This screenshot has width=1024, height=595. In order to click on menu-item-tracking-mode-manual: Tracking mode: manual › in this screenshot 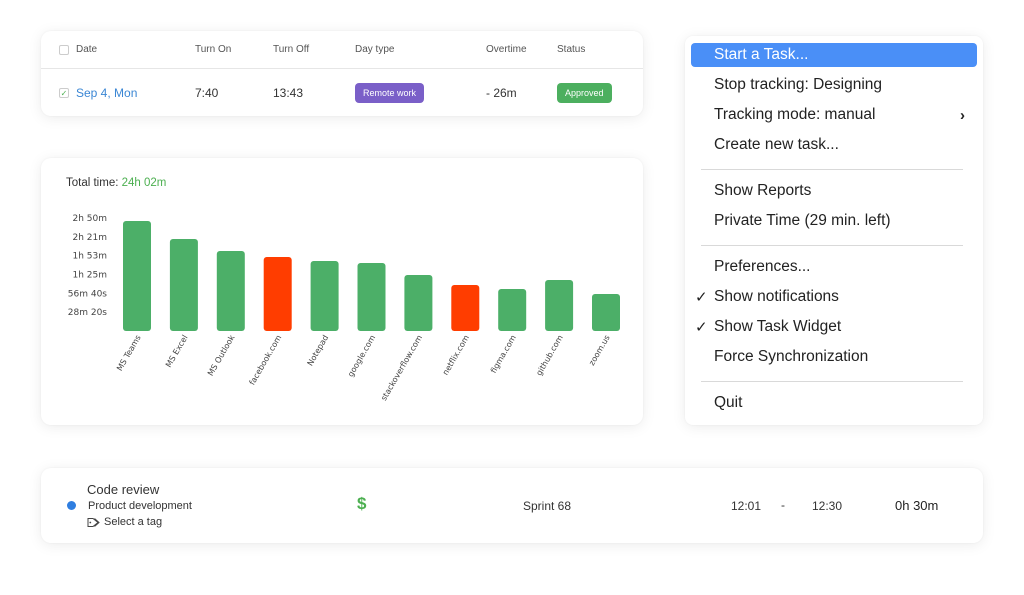, I will do `click(834, 115)`.